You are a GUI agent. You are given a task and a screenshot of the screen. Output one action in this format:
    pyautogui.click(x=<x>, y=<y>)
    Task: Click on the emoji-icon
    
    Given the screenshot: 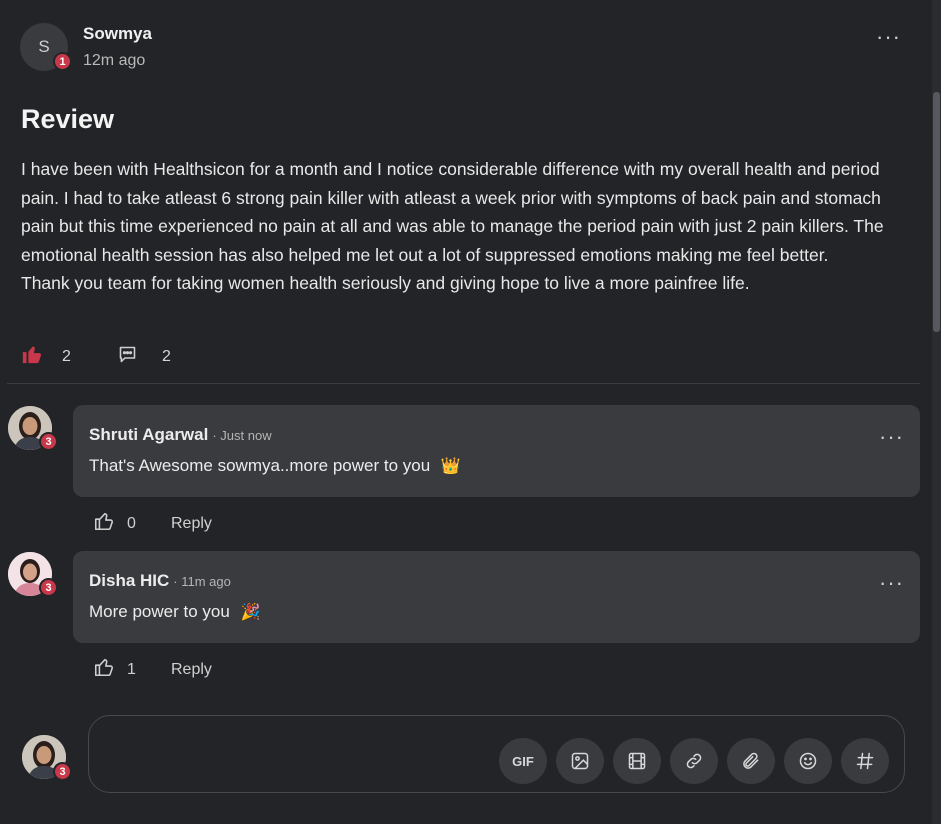 What is the action you would take?
    pyautogui.click(x=808, y=761)
    